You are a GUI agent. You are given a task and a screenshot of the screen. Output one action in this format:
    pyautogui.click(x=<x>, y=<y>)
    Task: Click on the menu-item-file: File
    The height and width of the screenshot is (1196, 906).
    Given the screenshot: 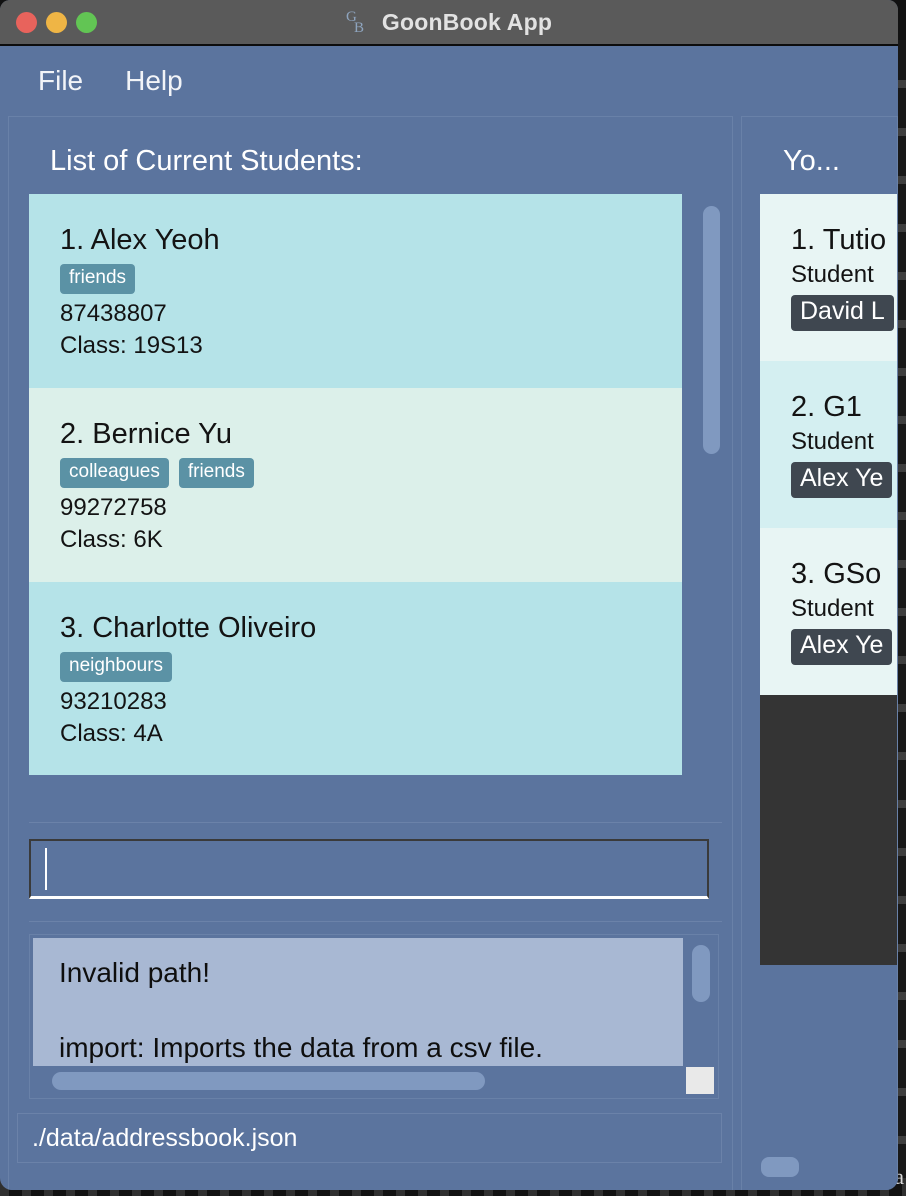 What is the action you would take?
    pyautogui.click(x=60, y=81)
    